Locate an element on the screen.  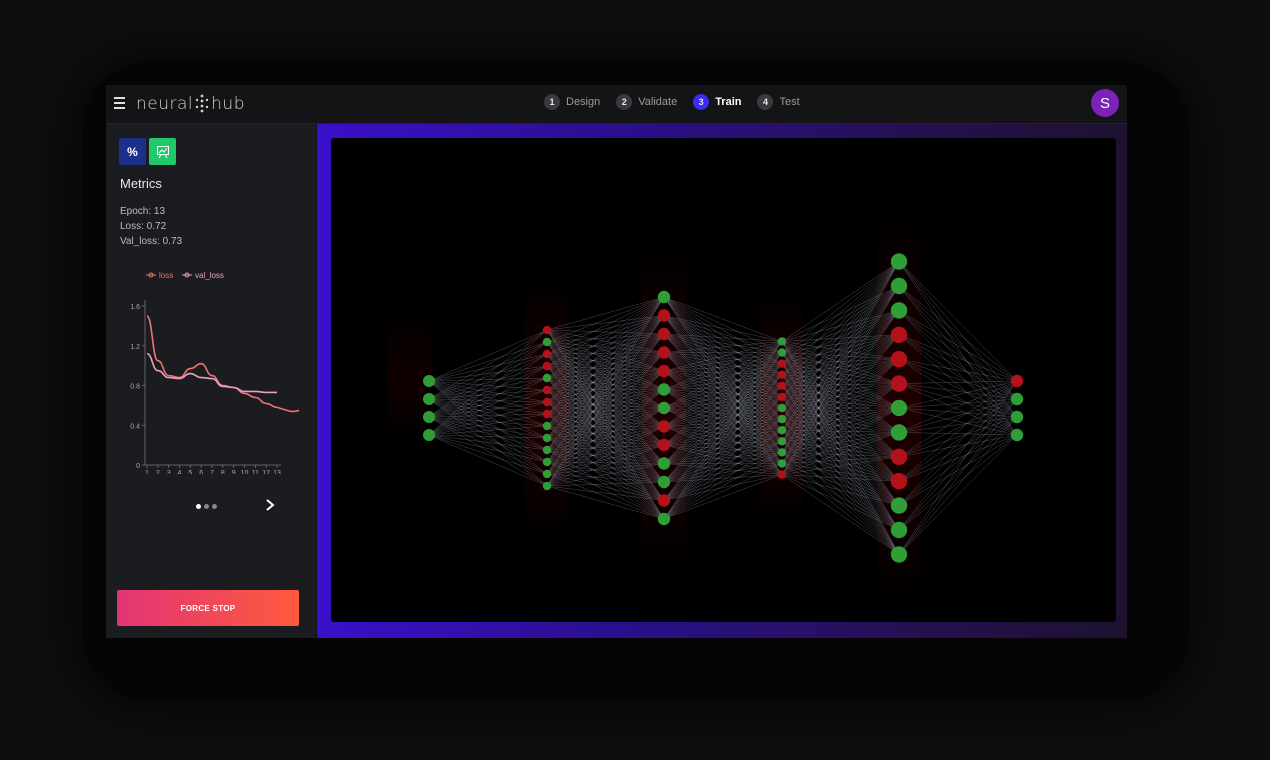
step-number: 1 is located at coordinates (552, 102).